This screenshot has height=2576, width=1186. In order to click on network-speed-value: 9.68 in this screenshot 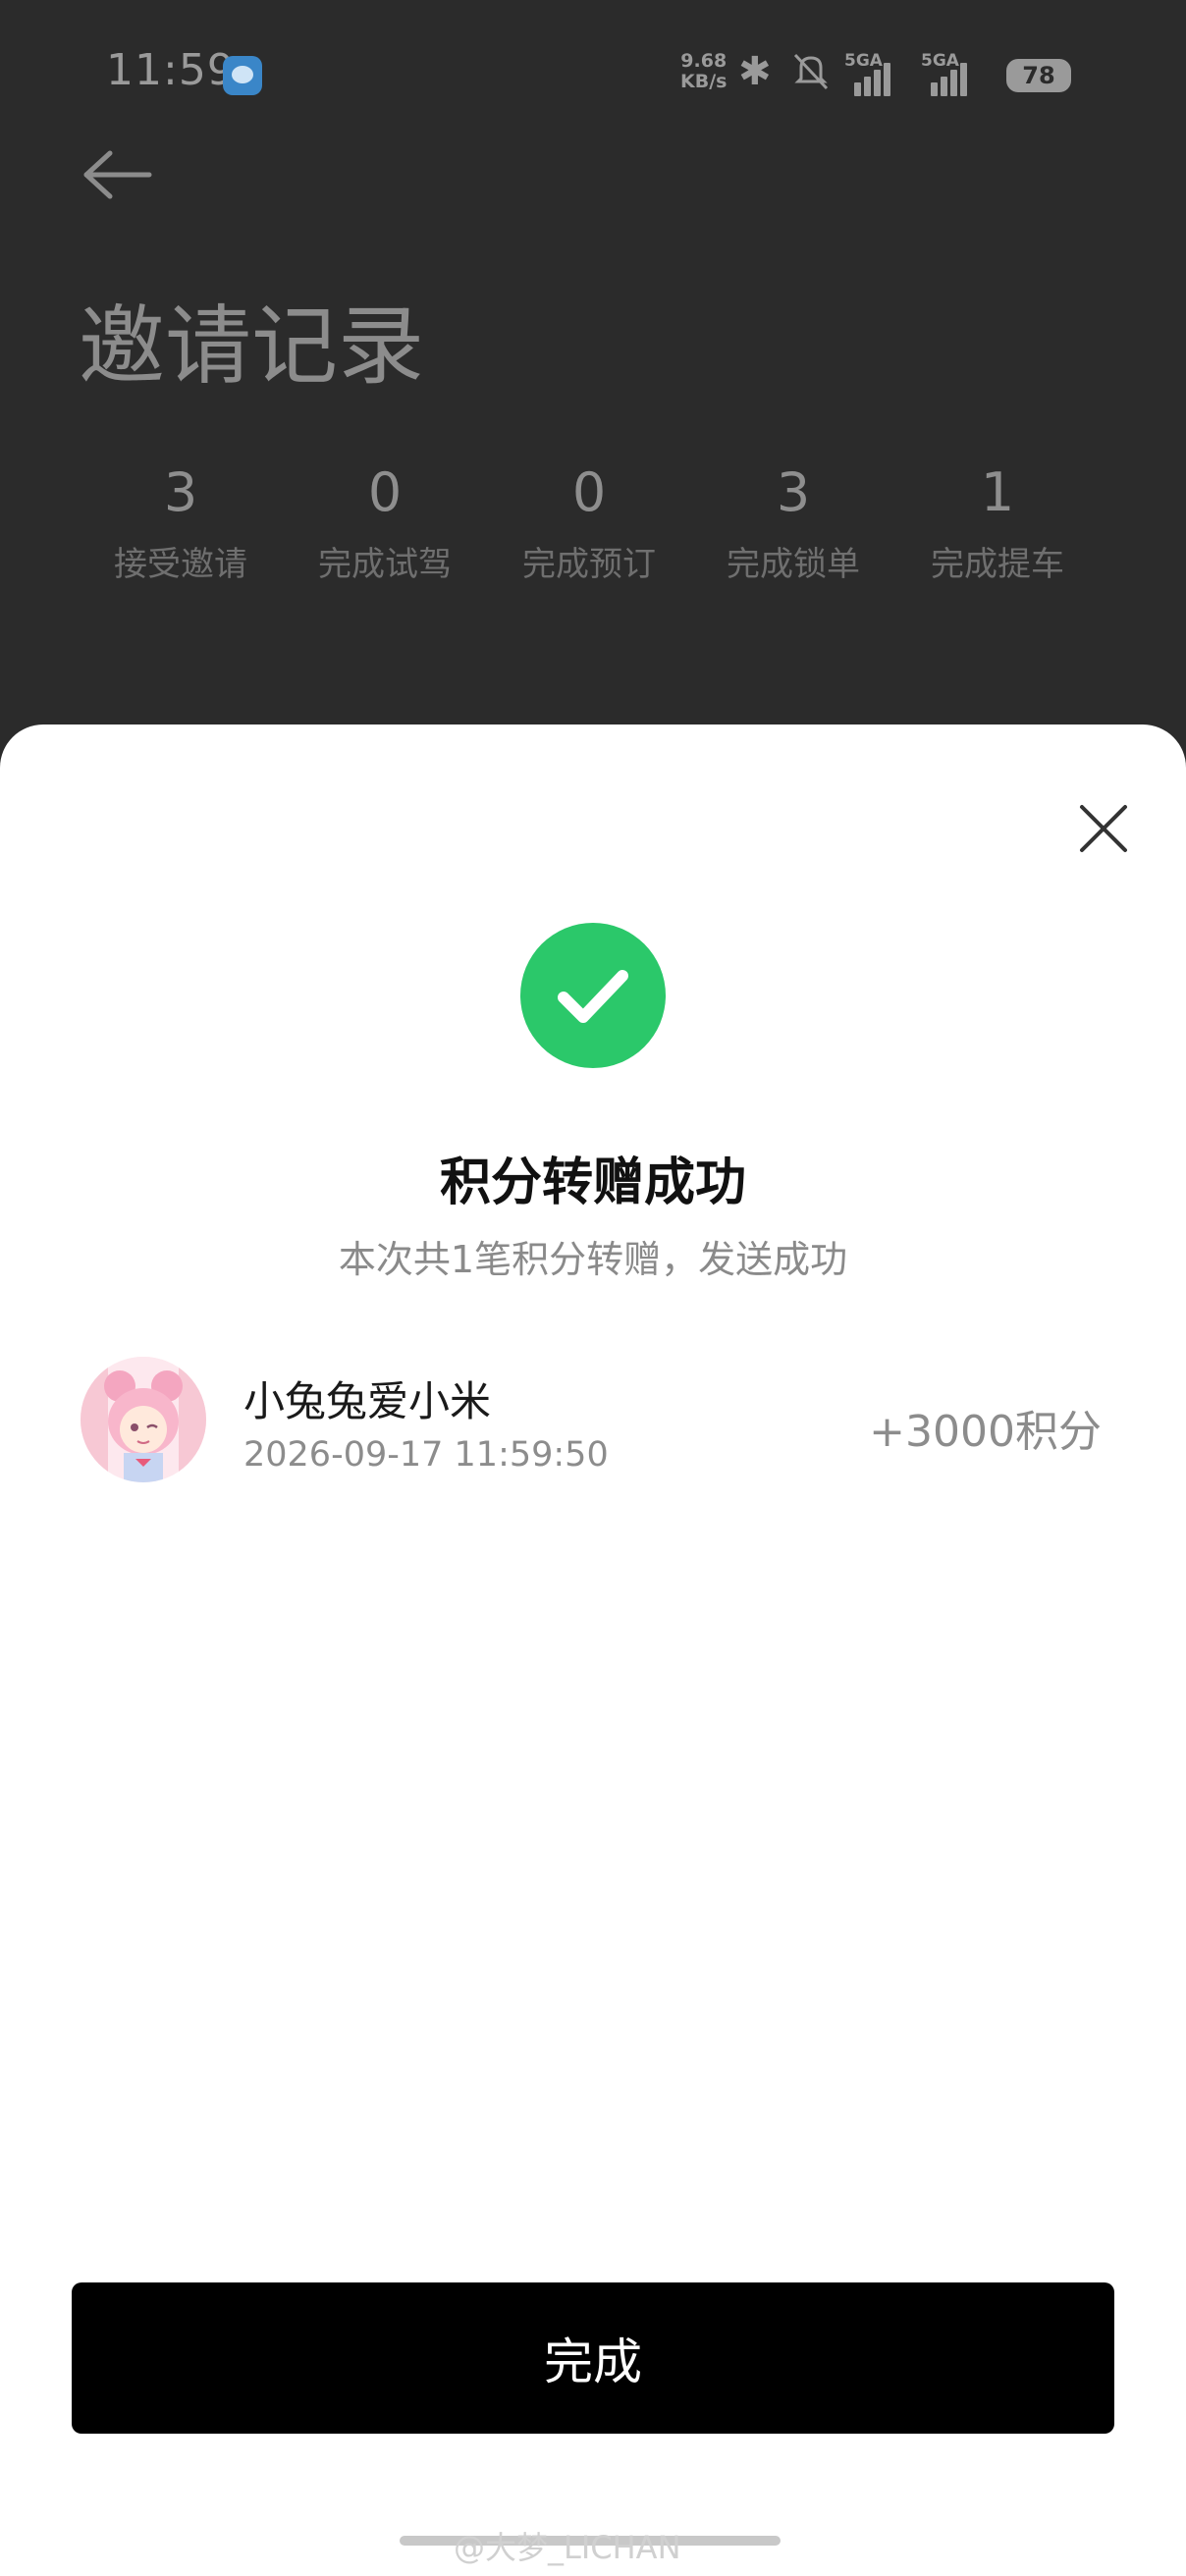, I will do `click(704, 61)`.